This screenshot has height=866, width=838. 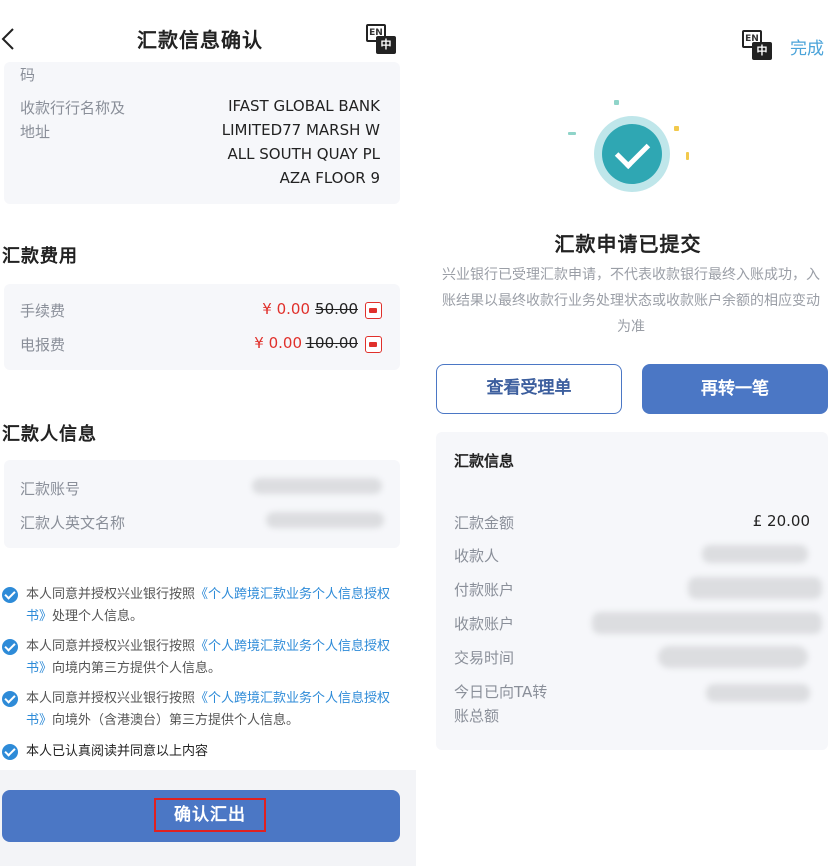 I want to click on remitter-account-label: 汇款账号, so click(x=50, y=489).